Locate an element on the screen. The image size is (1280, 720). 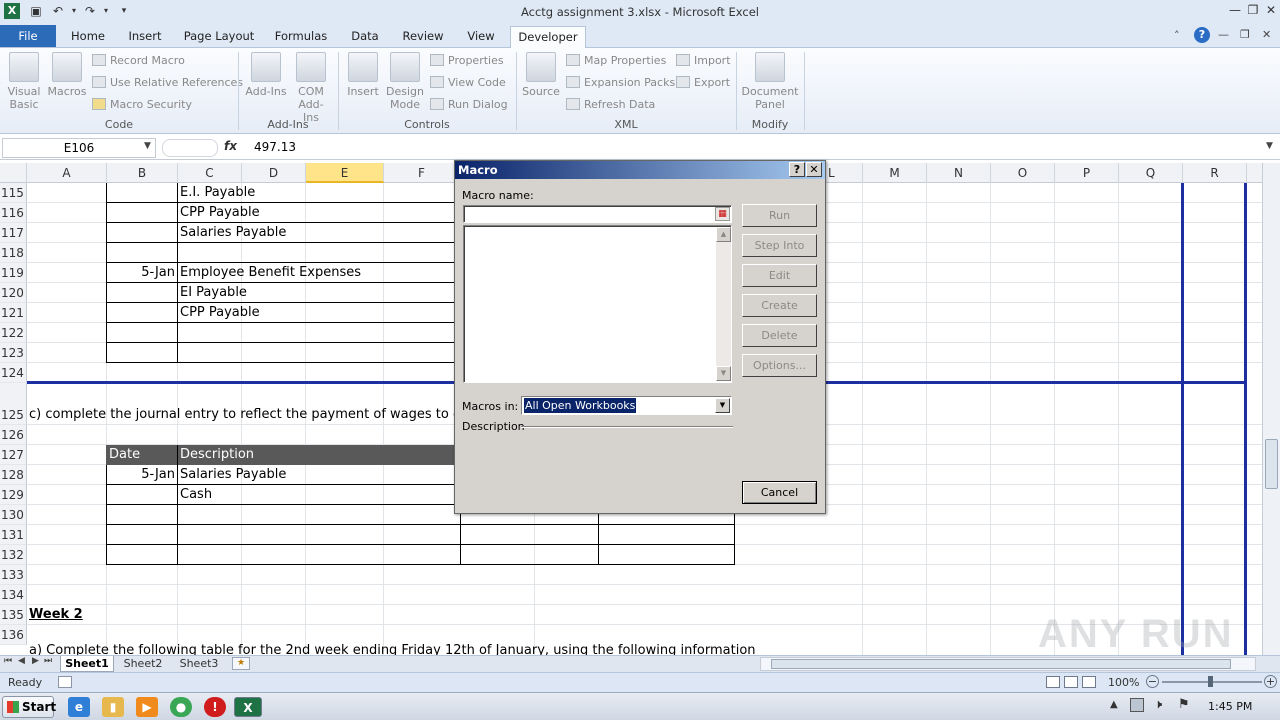
zoom-in-icon: + is located at coordinates (1270, 681).